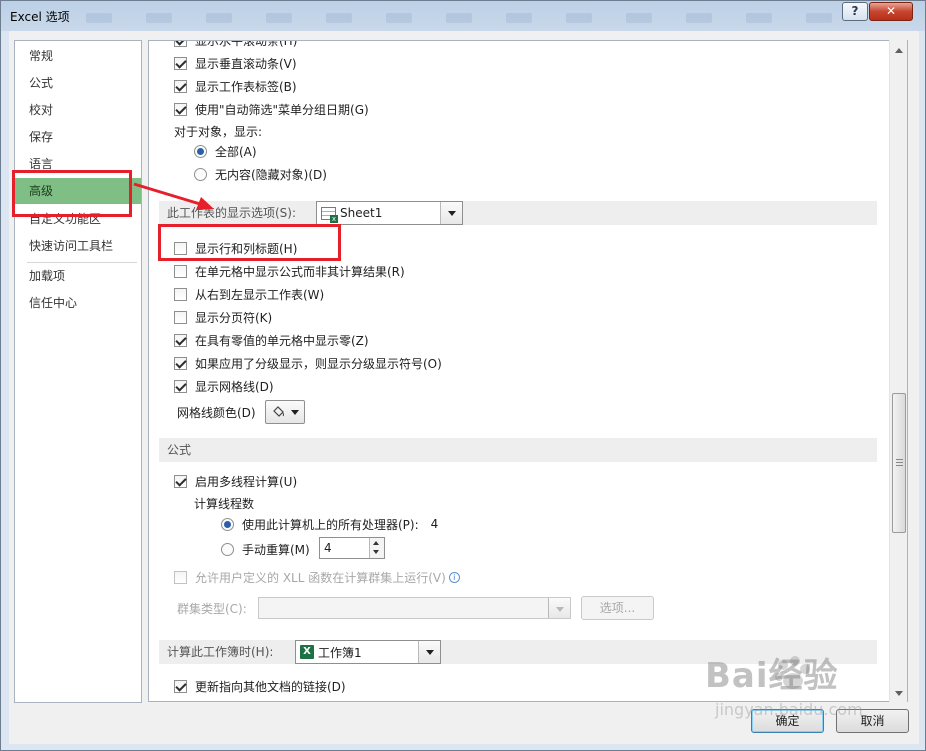 The width and height of the screenshot is (926, 751). What do you see at coordinates (282, 109) in the screenshot?
I see `option-label: 使用"自动筛选"菜单分组日期(G)` at bounding box center [282, 109].